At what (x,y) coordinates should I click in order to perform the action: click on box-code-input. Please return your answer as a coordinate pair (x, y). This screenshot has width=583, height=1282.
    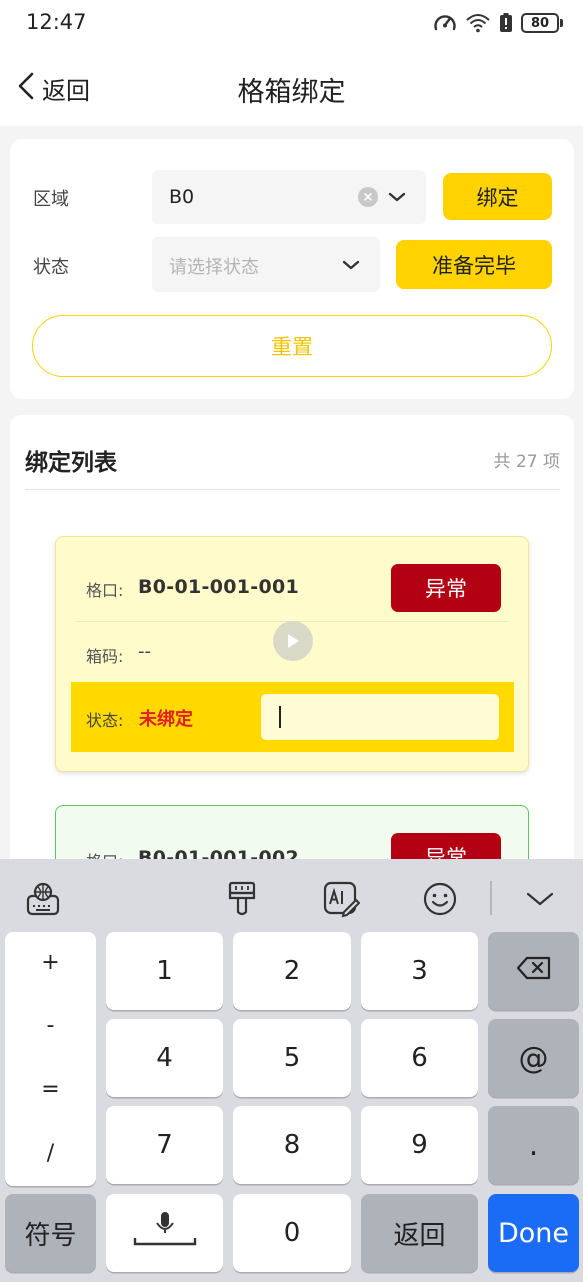
    Looking at the image, I should click on (380, 717).